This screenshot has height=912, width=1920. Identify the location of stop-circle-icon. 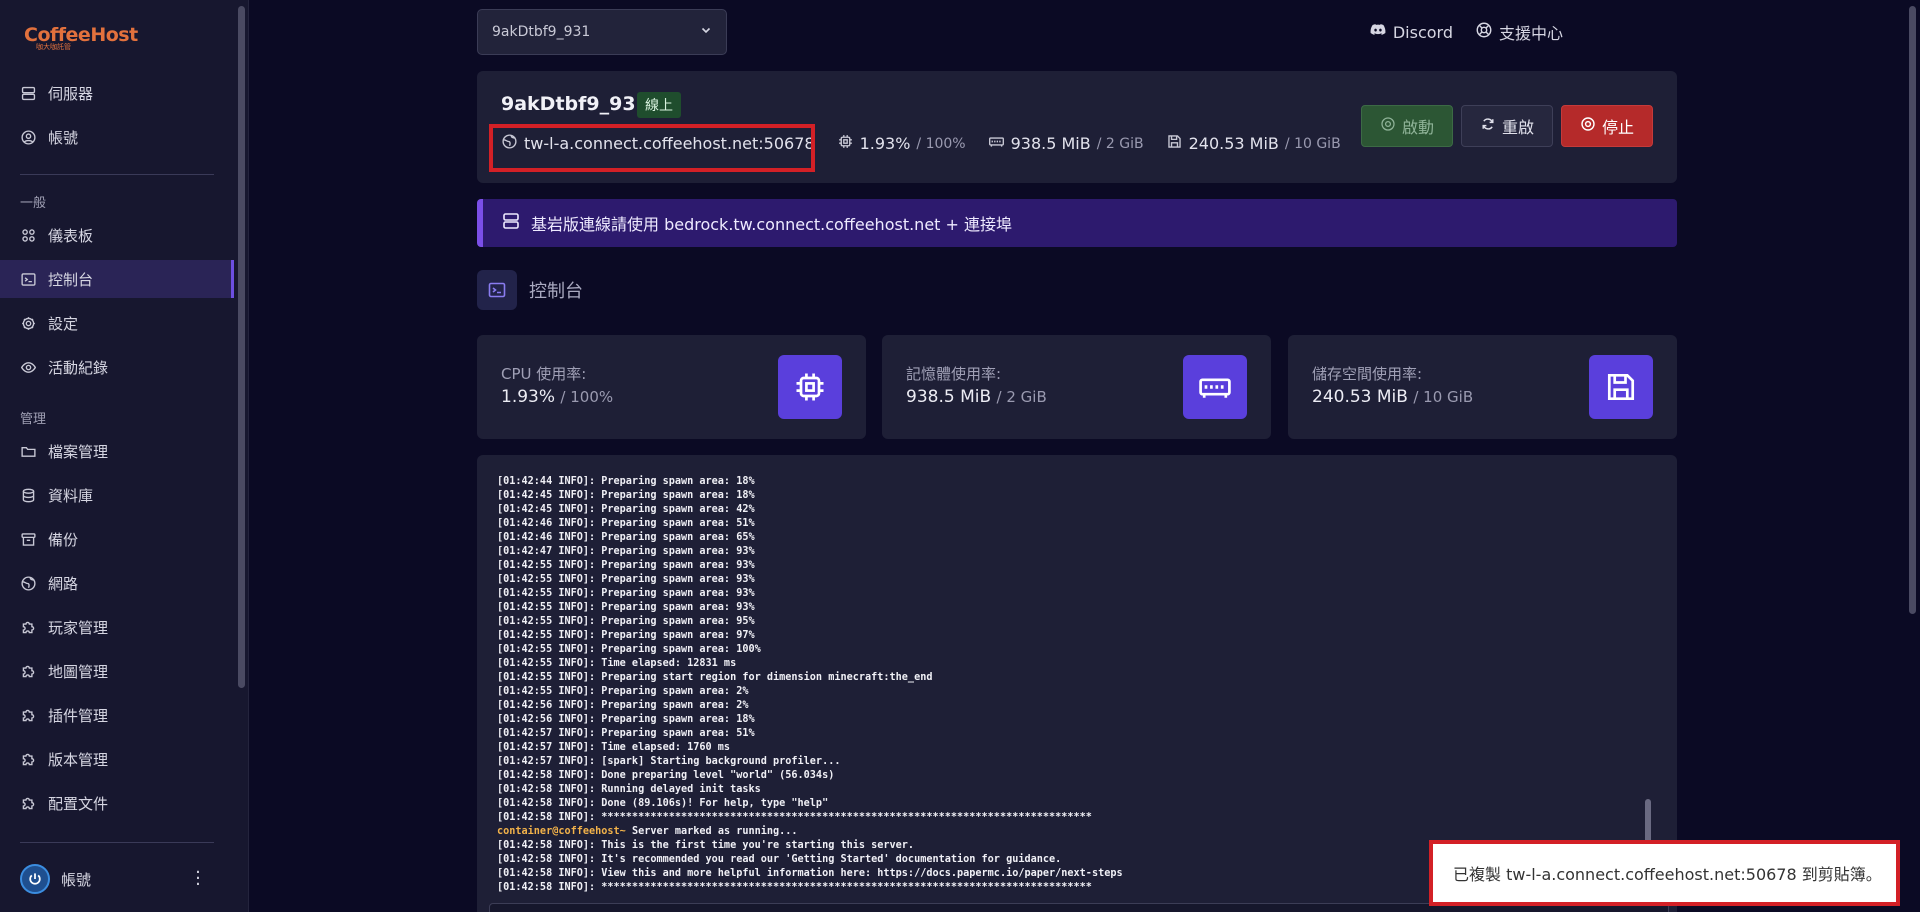
(1588, 126).